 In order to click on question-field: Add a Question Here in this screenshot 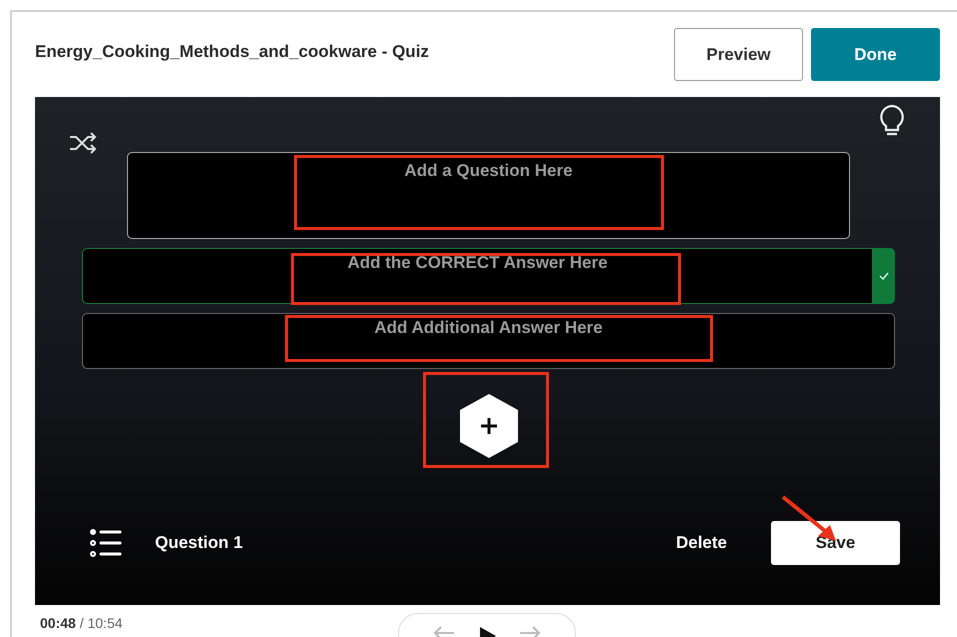, I will do `click(488, 195)`.